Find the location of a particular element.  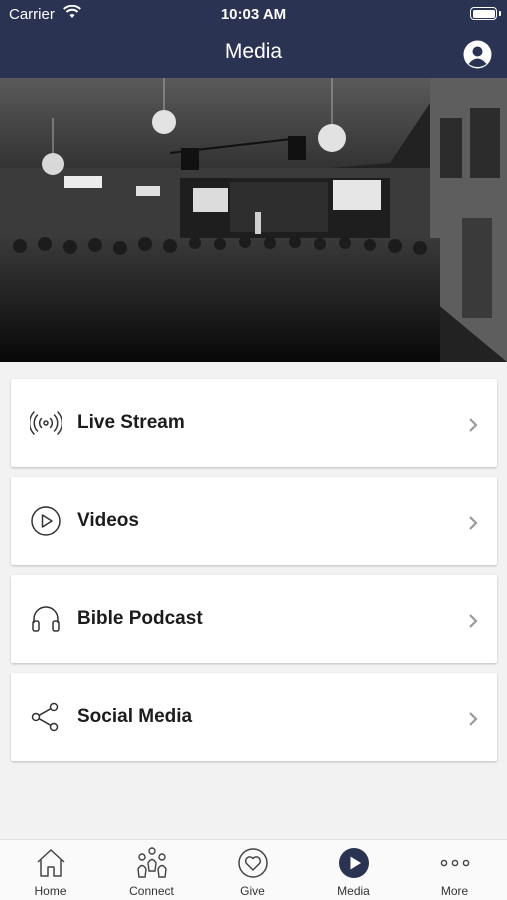

people-icon is located at coordinates (152, 862).